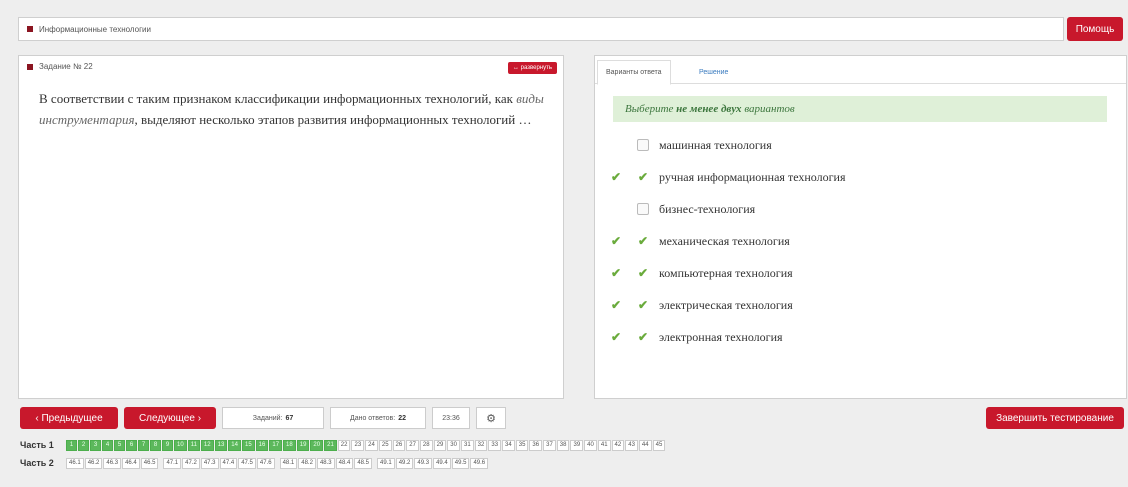 The image size is (1128, 487). I want to click on question-cell: 44, so click(645, 445).